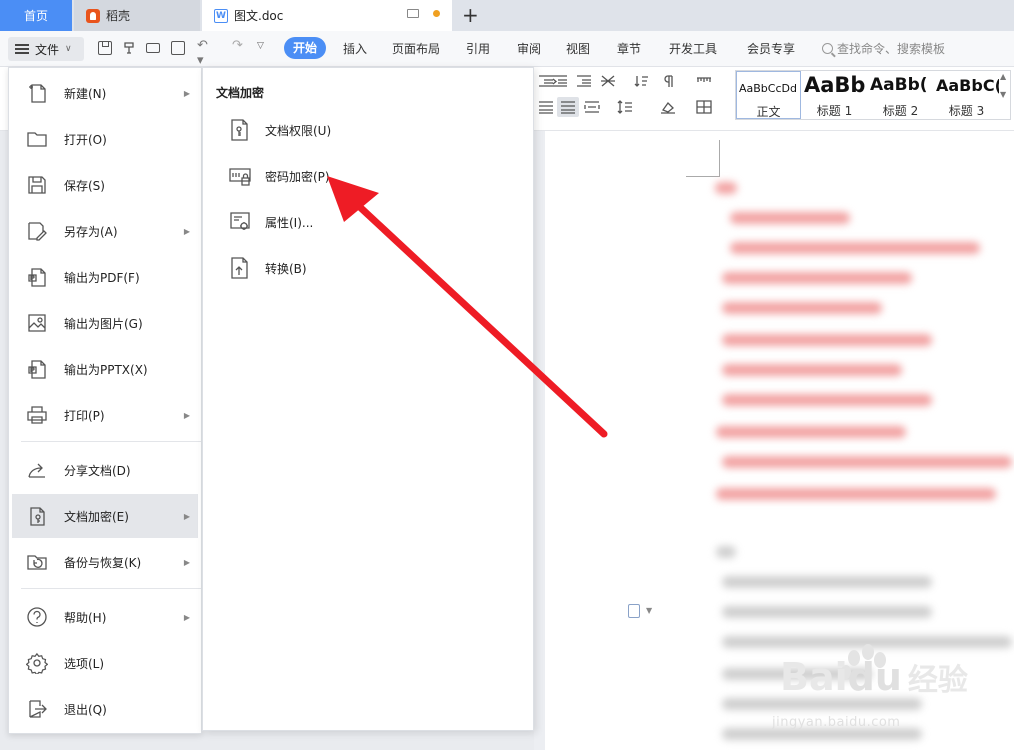 The image size is (1014, 750). Describe the element at coordinates (373, 175) in the screenshot. I see `submenu-item-password-encrypt: 密码加密(P)` at that location.